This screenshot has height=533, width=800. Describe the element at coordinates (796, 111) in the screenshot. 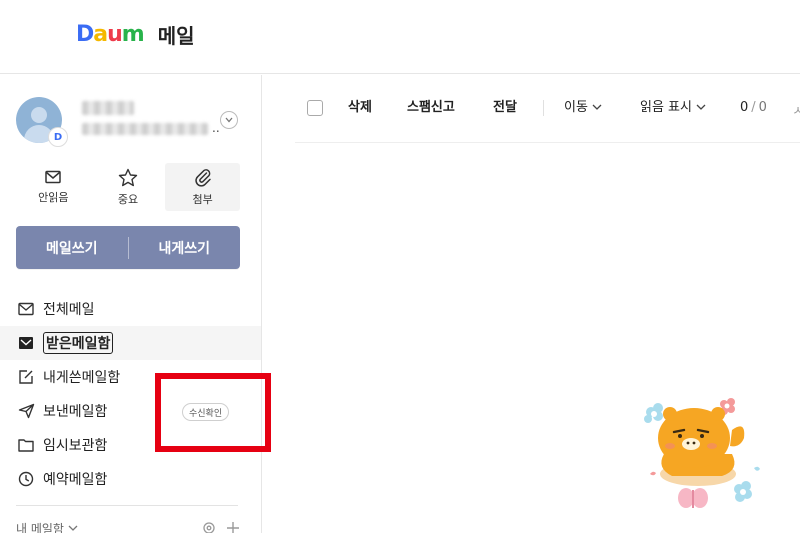

I see `toolbar-cutoff-text: ㅅ` at that location.